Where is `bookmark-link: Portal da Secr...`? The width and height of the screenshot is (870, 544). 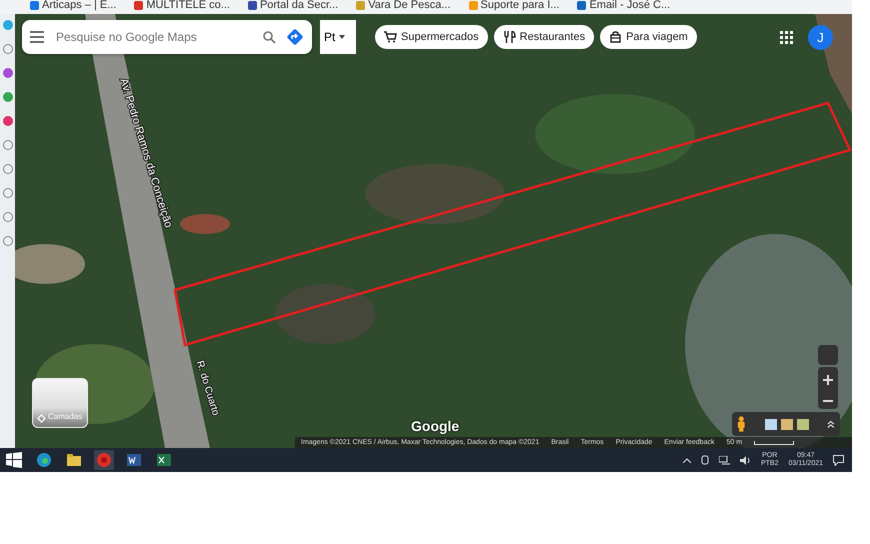 bookmark-link: Portal da Secr... is located at coordinates (293, 5).